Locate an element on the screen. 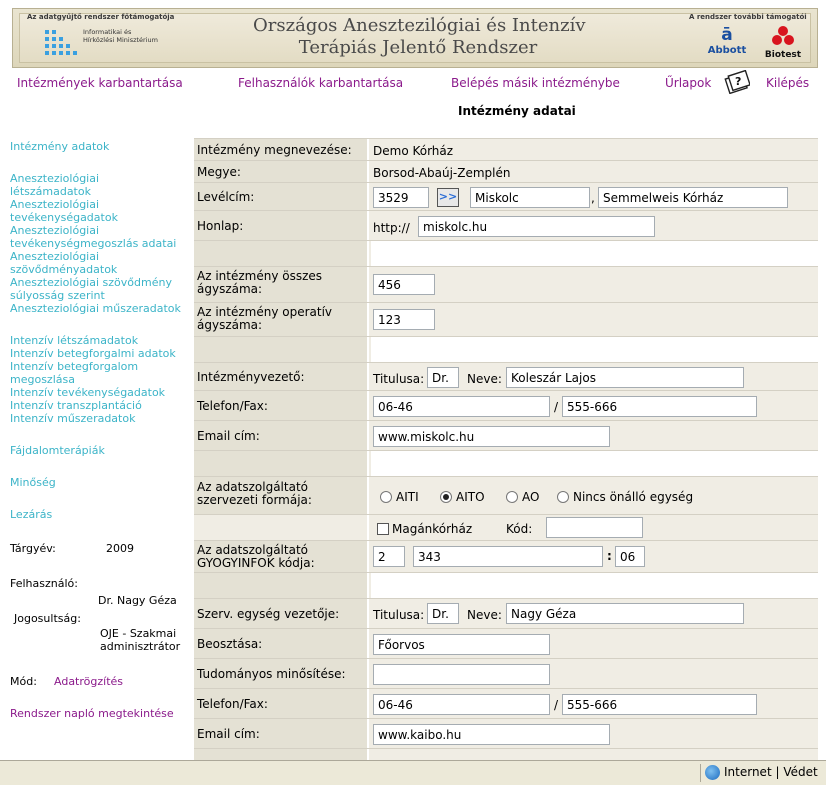 The height and width of the screenshot is (785, 826). mode-label: Mód: is located at coordinates (23, 681).